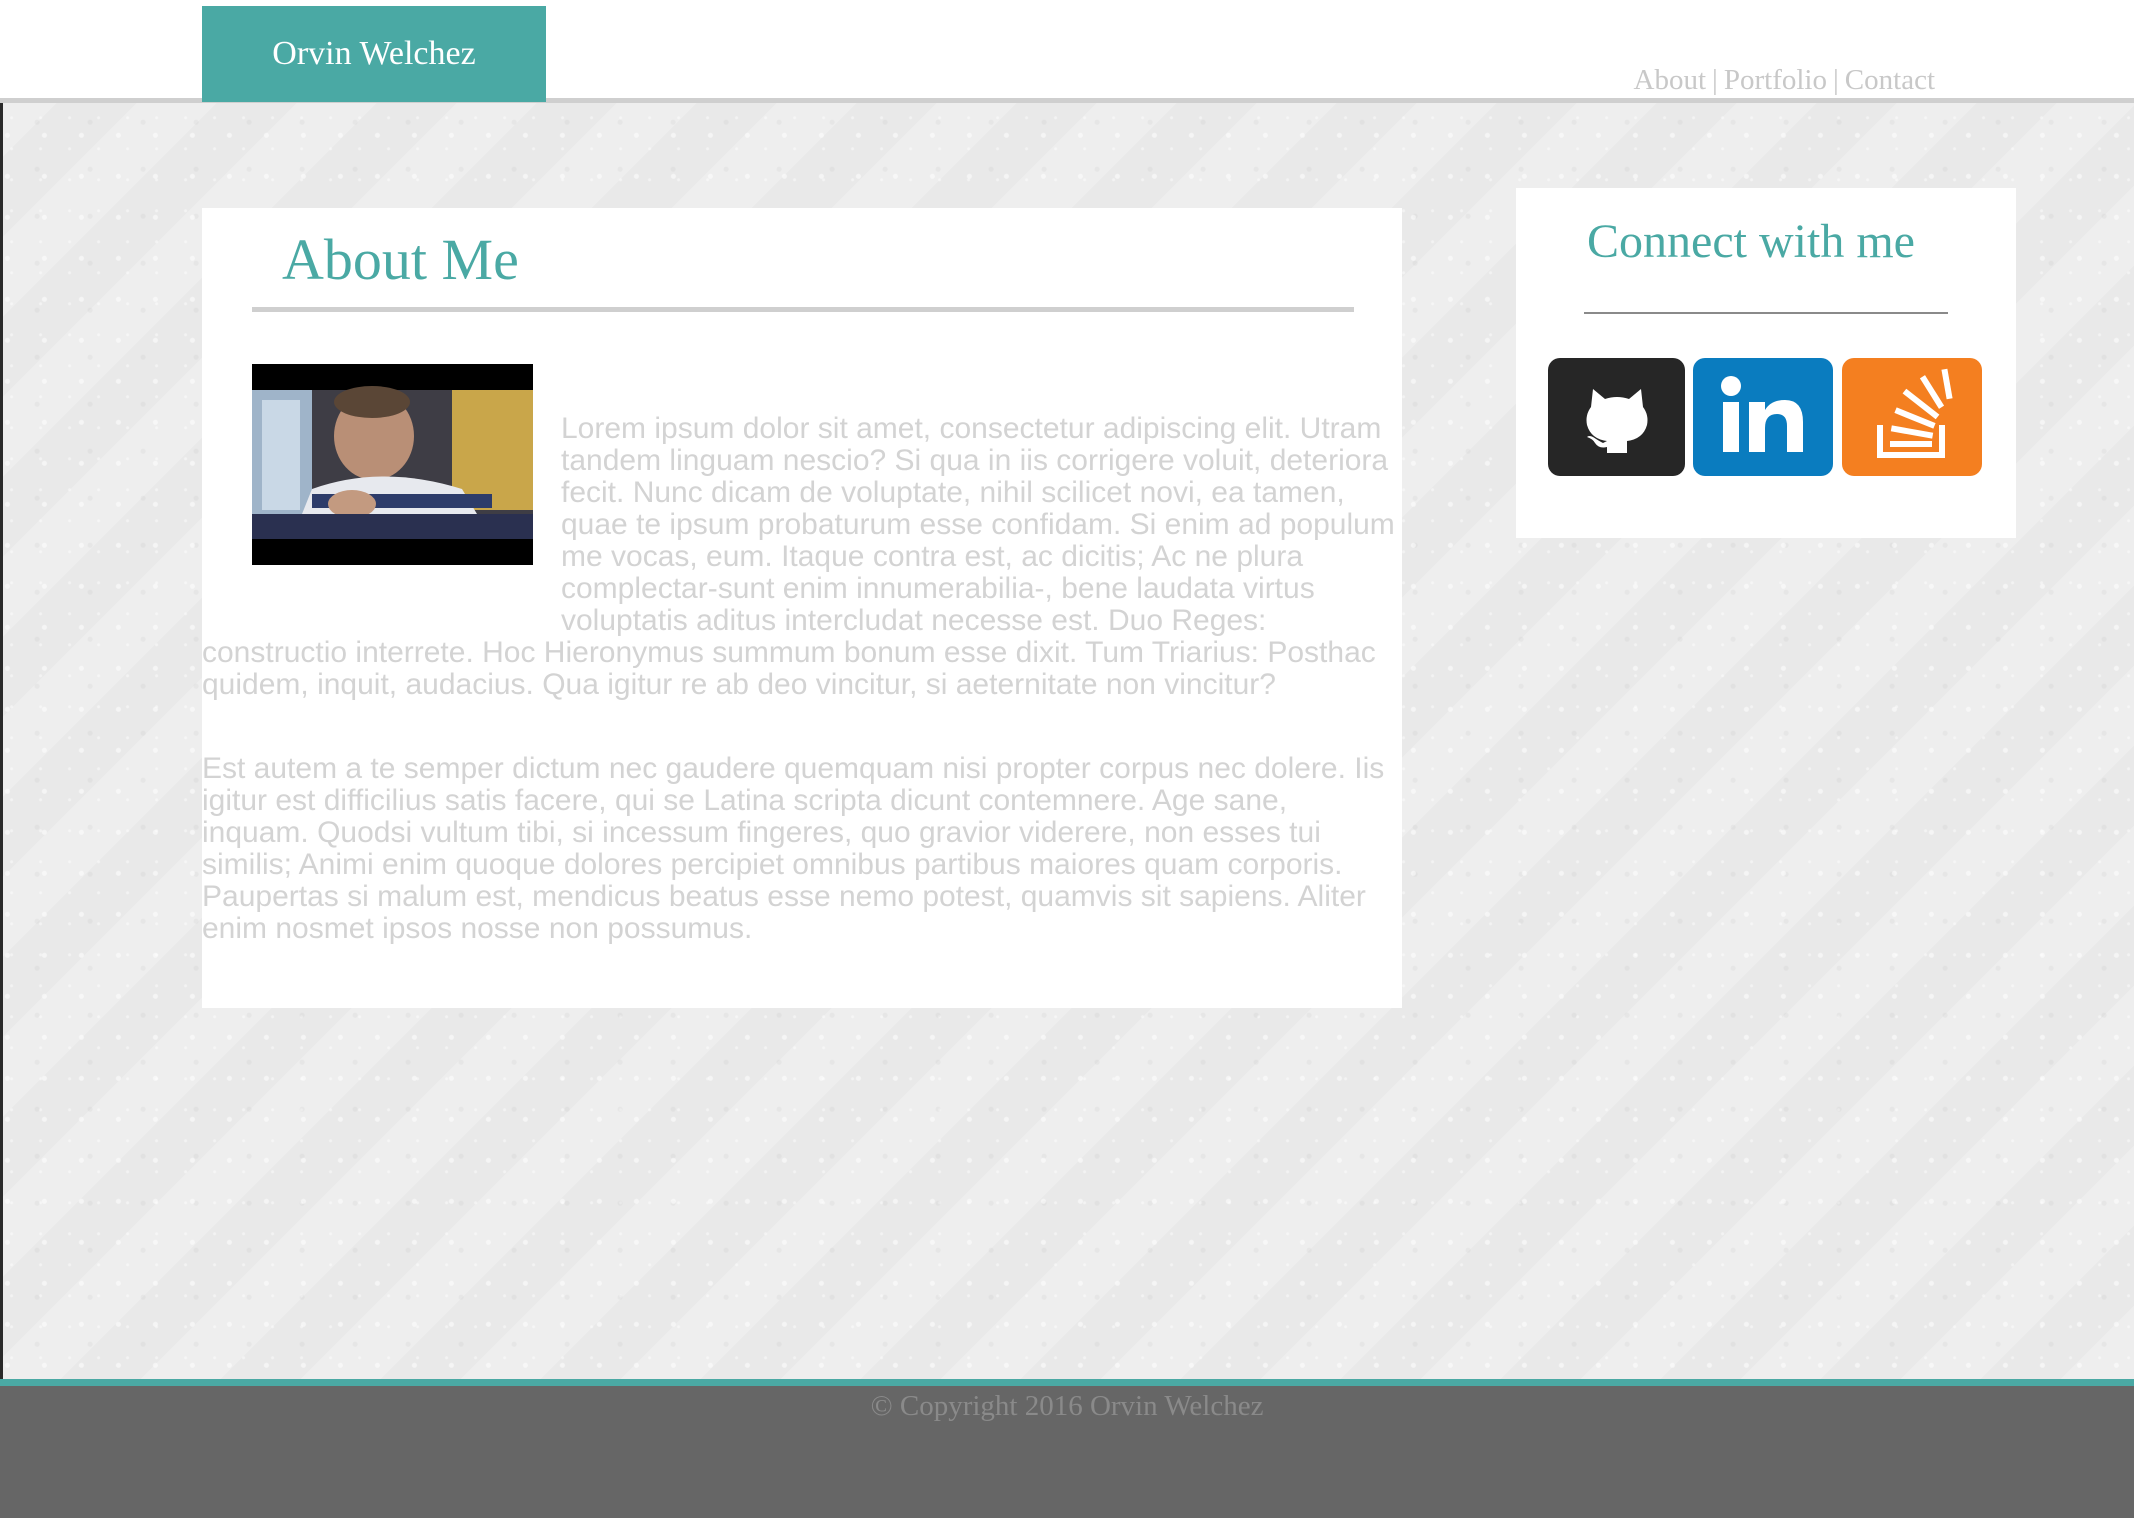 The height and width of the screenshot is (1518, 2134). I want to click on stackoverflow-link, so click(1912, 417).